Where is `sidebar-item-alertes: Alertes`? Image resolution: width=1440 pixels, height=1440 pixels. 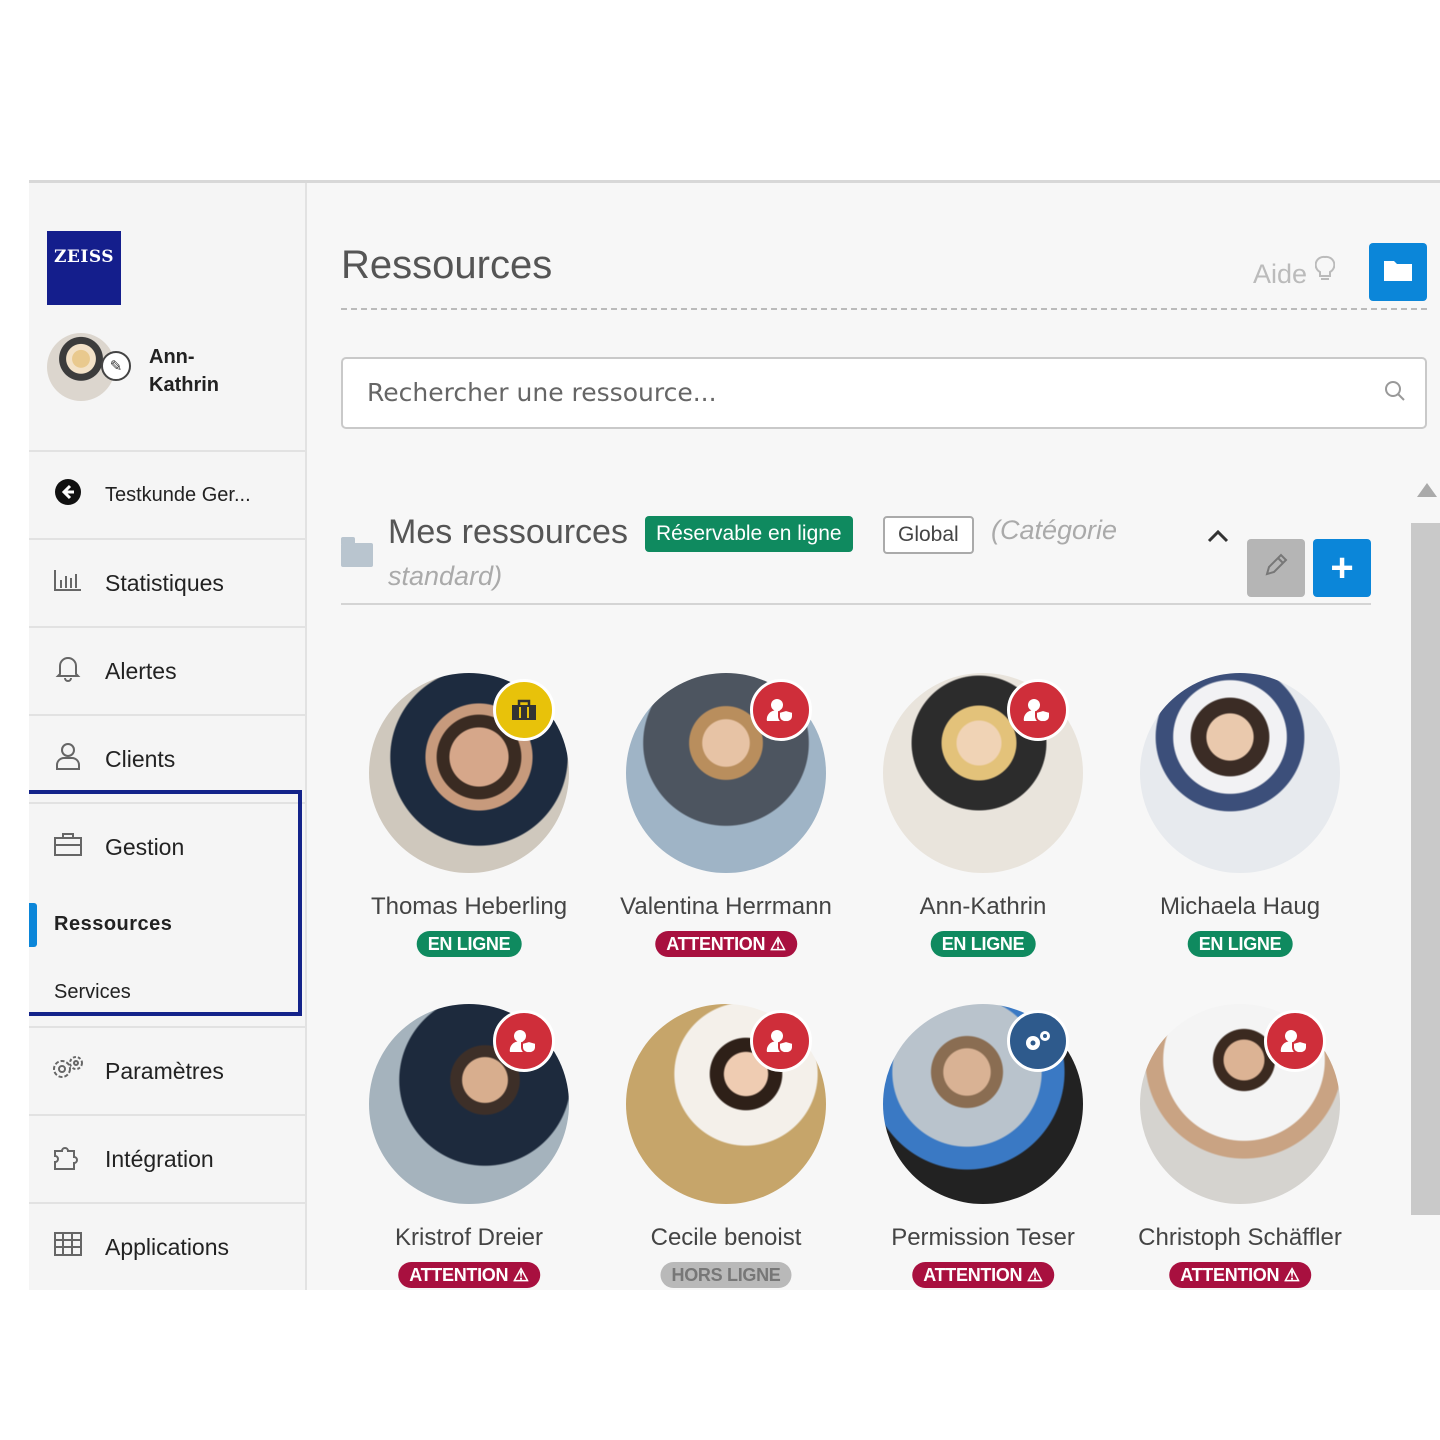 sidebar-item-alertes: Alertes is located at coordinates (167, 670).